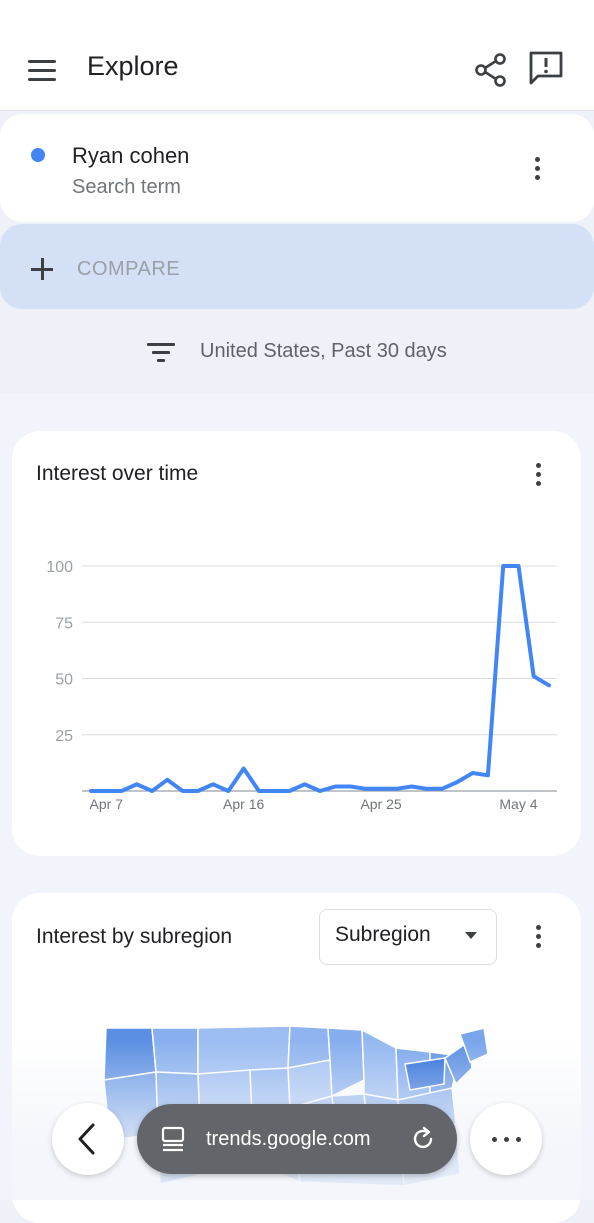 The image size is (594, 1223). Describe the element at coordinates (539, 936) in the screenshot. I see `subregion-more-options-icon` at that location.